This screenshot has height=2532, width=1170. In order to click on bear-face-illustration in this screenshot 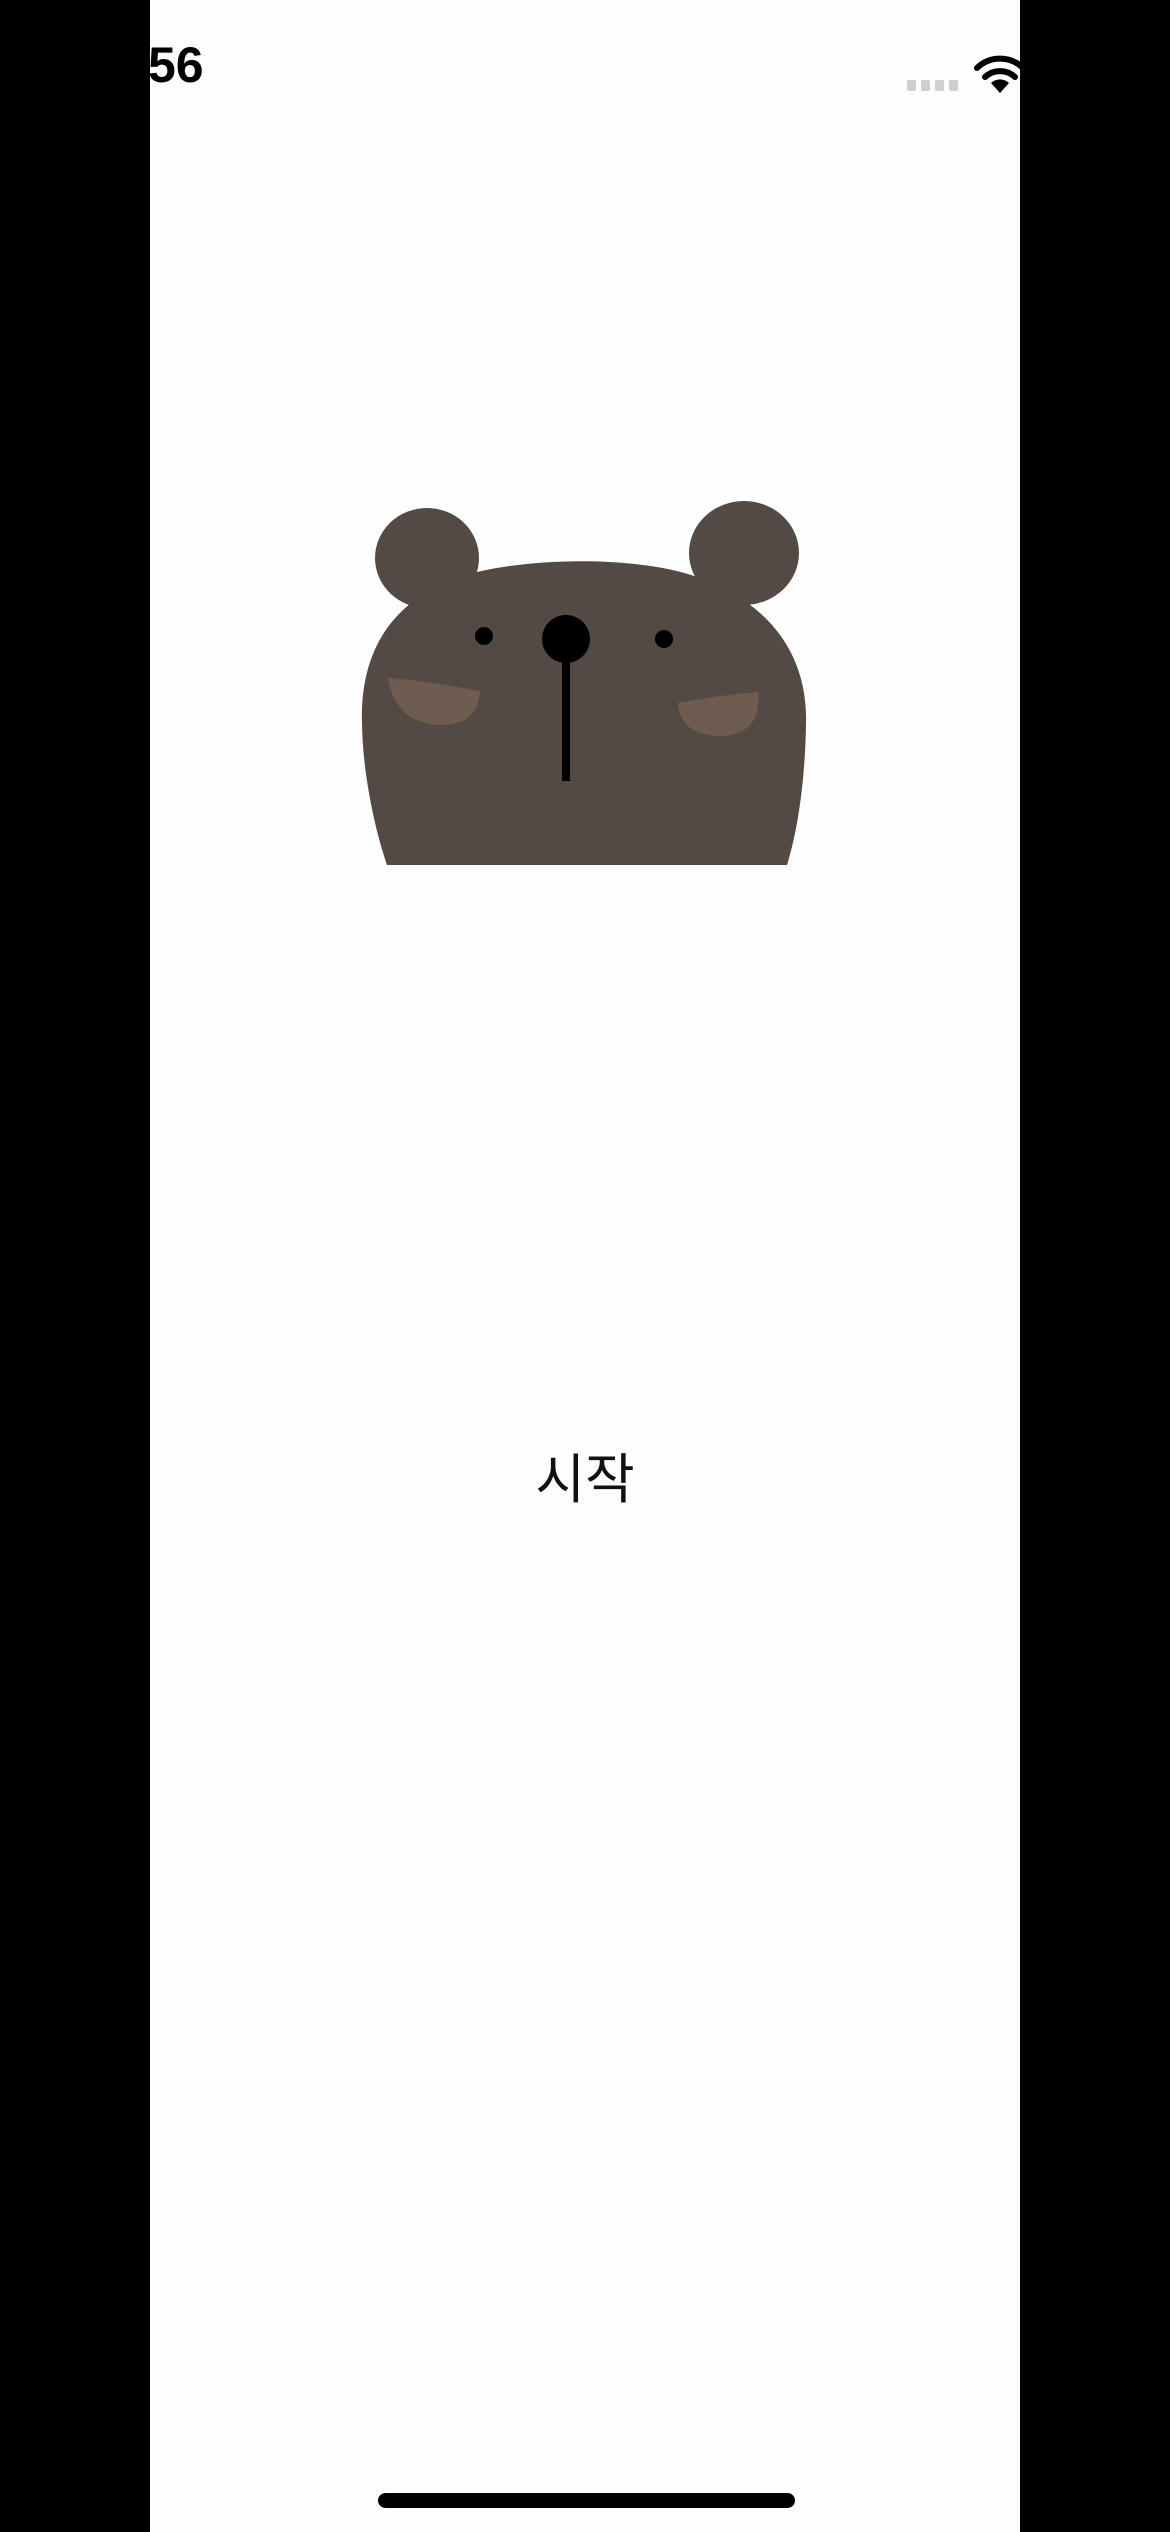, I will do `click(584, 683)`.